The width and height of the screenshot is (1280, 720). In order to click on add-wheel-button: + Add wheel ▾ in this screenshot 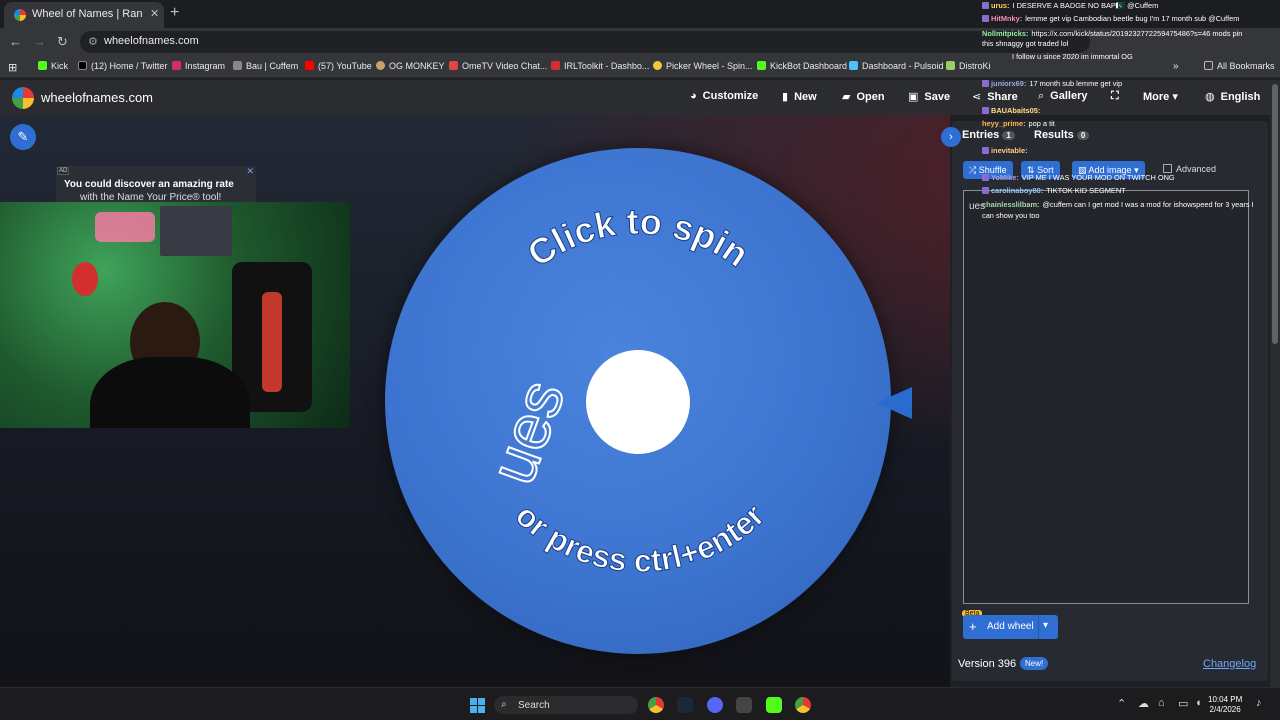, I will do `click(1010, 627)`.